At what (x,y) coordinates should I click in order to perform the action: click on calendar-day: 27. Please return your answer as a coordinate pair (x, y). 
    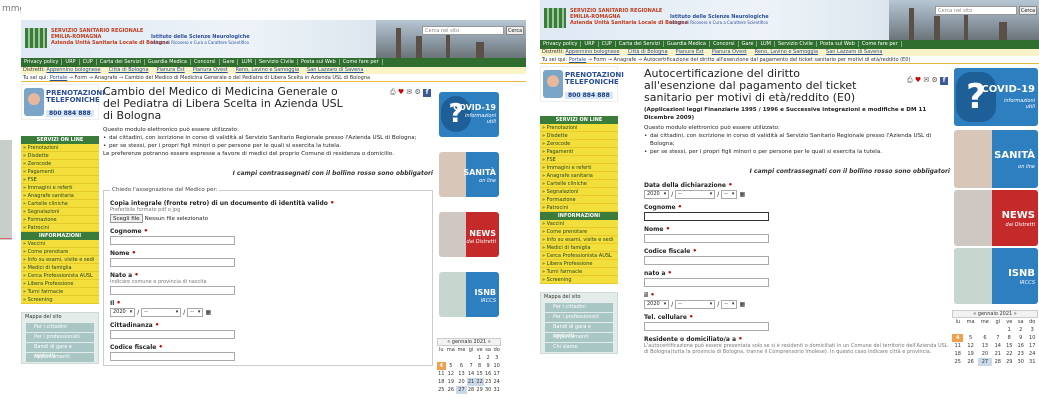
    Looking at the image, I should click on (461, 390).